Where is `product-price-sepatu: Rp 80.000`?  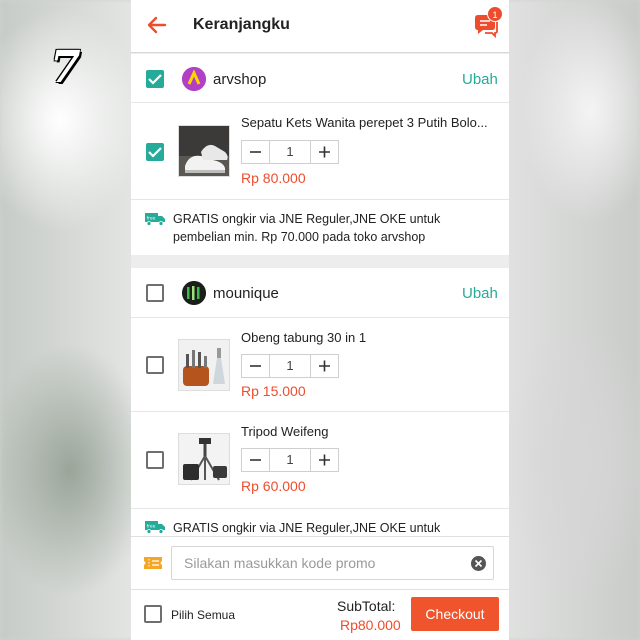 product-price-sepatu: Rp 80.000 is located at coordinates (273, 178).